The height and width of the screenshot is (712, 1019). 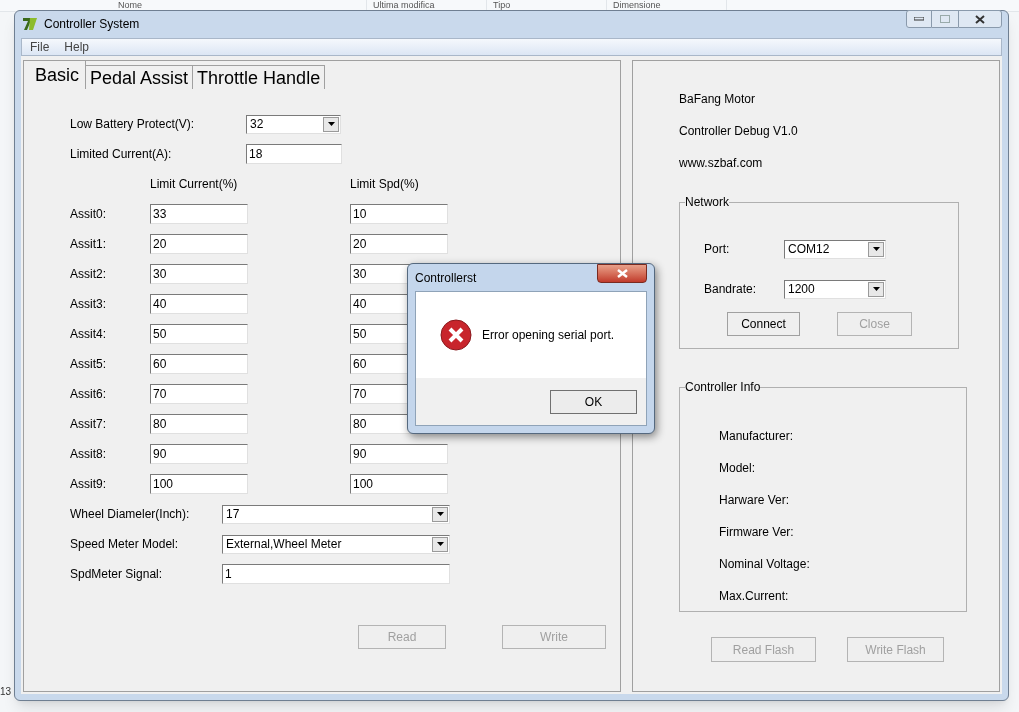 I want to click on menu-item: File, so click(x=40, y=47).